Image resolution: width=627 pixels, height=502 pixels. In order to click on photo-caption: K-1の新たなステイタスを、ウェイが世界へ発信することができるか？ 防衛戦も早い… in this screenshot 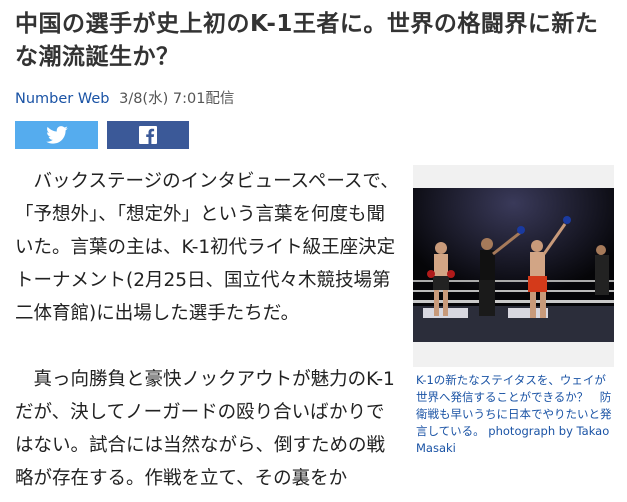, I will do `click(514, 414)`.